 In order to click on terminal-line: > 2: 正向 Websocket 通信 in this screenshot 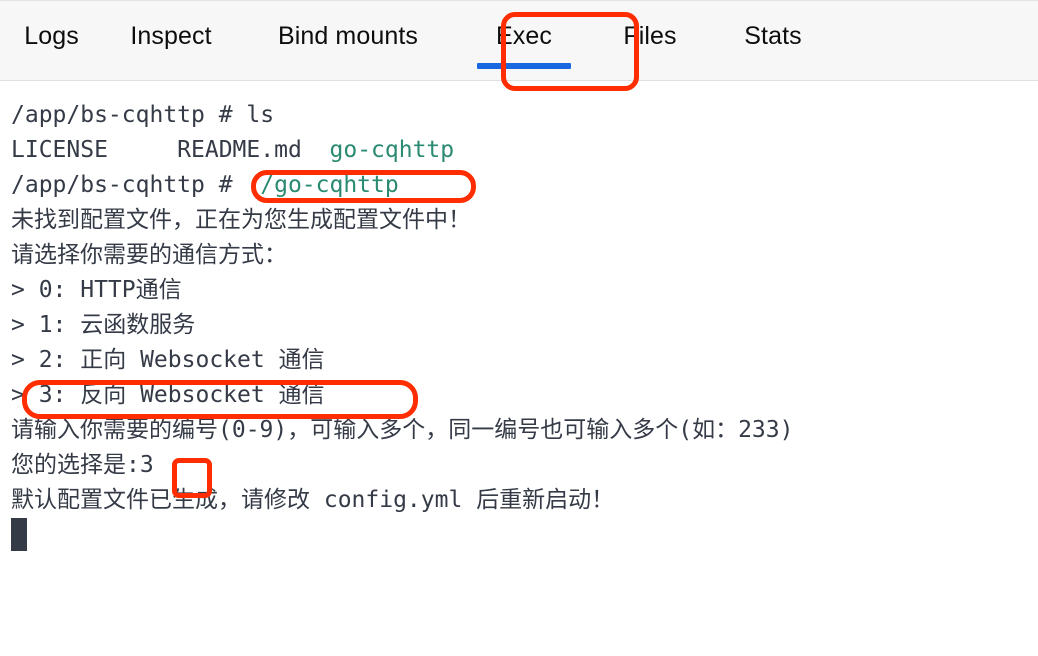, I will do `click(524, 360)`.